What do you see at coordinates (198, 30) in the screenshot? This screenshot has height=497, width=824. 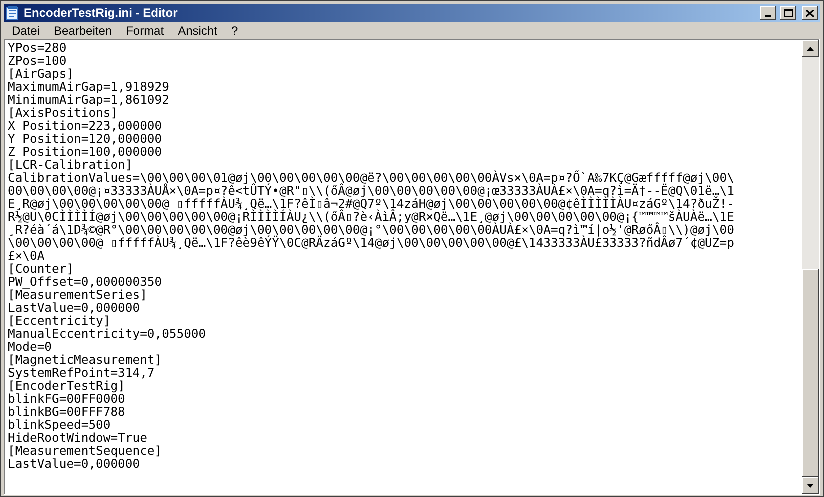 I see `menu-item: Ansicht` at bounding box center [198, 30].